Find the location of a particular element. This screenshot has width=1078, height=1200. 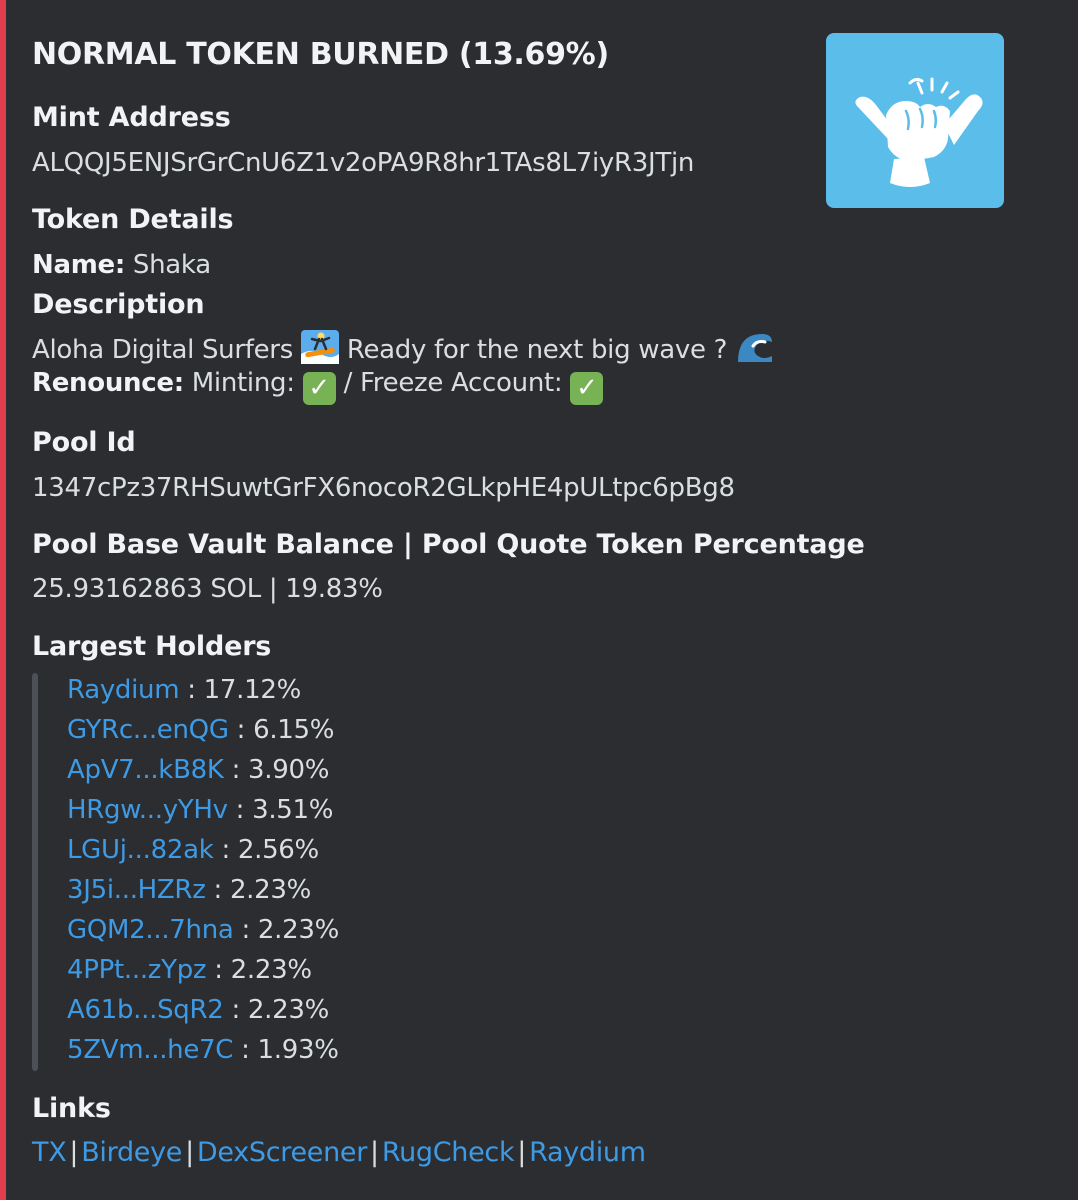

holder-row: GYRc...enQG : 6.15% is located at coordinates (200, 730).